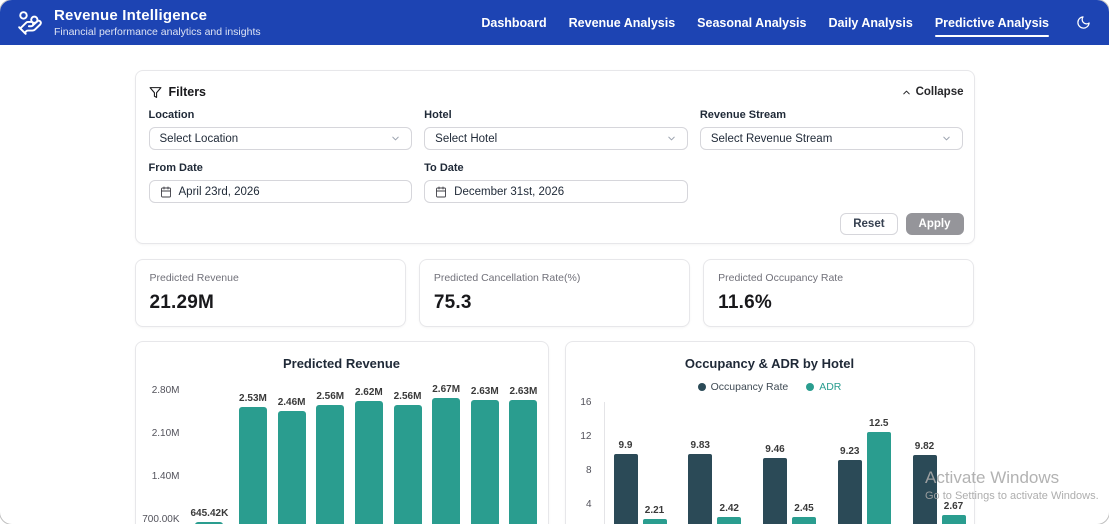 The image size is (1109, 524). I want to click on reset-button: Reset, so click(869, 224).